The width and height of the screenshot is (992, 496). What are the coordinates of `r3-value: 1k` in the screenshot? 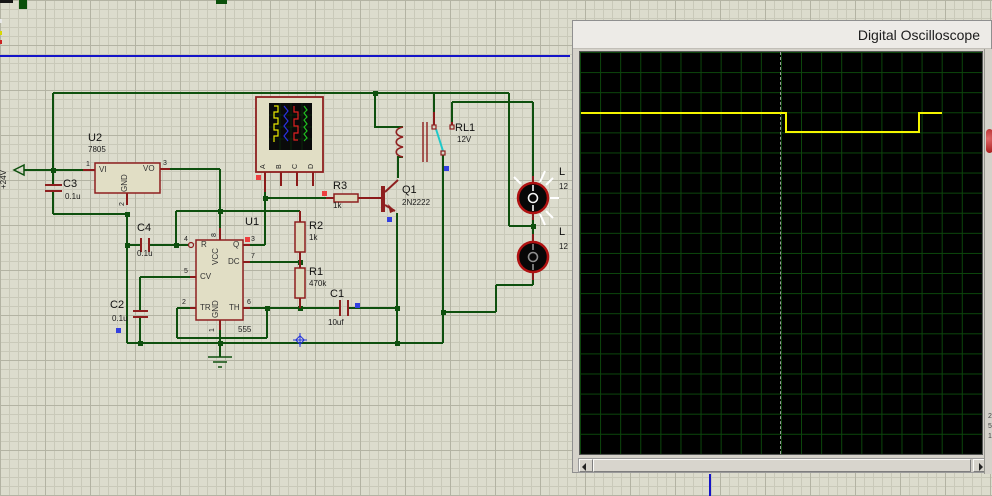 It's located at (337, 206).